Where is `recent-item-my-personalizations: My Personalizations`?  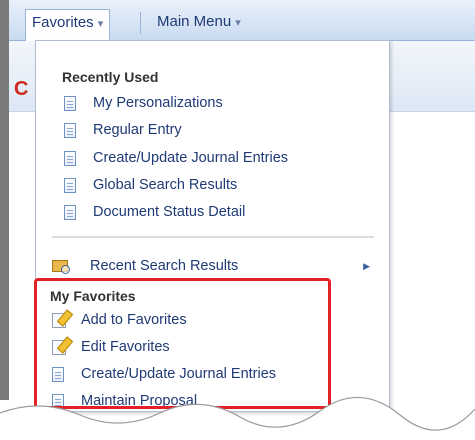
recent-item-my-personalizations: My Personalizations is located at coordinates (143, 103).